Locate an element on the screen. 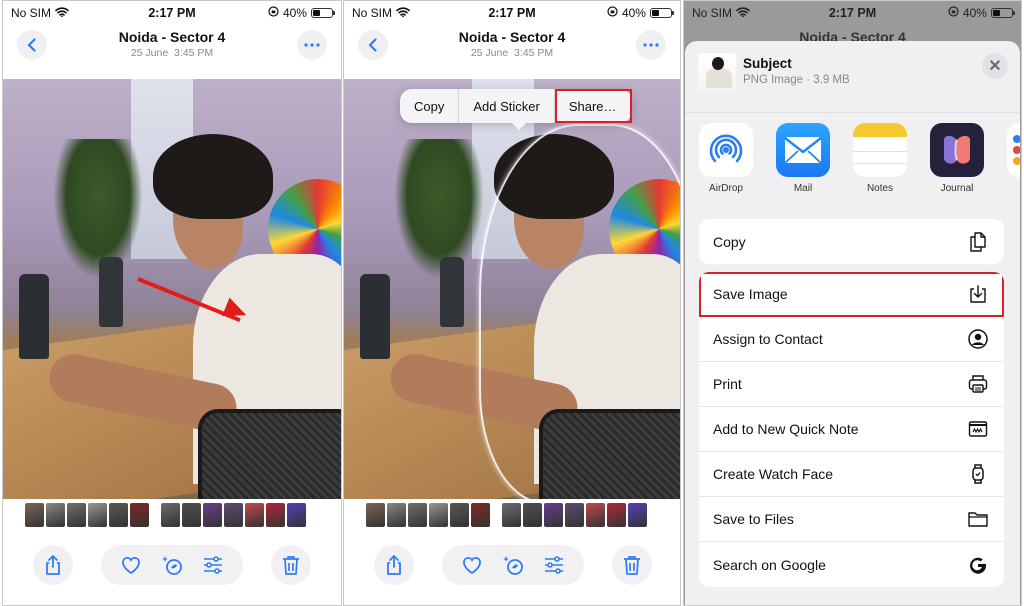 This screenshot has height=606, width=1024. context-add-sticker-button: Add Sticker is located at coordinates (507, 106).